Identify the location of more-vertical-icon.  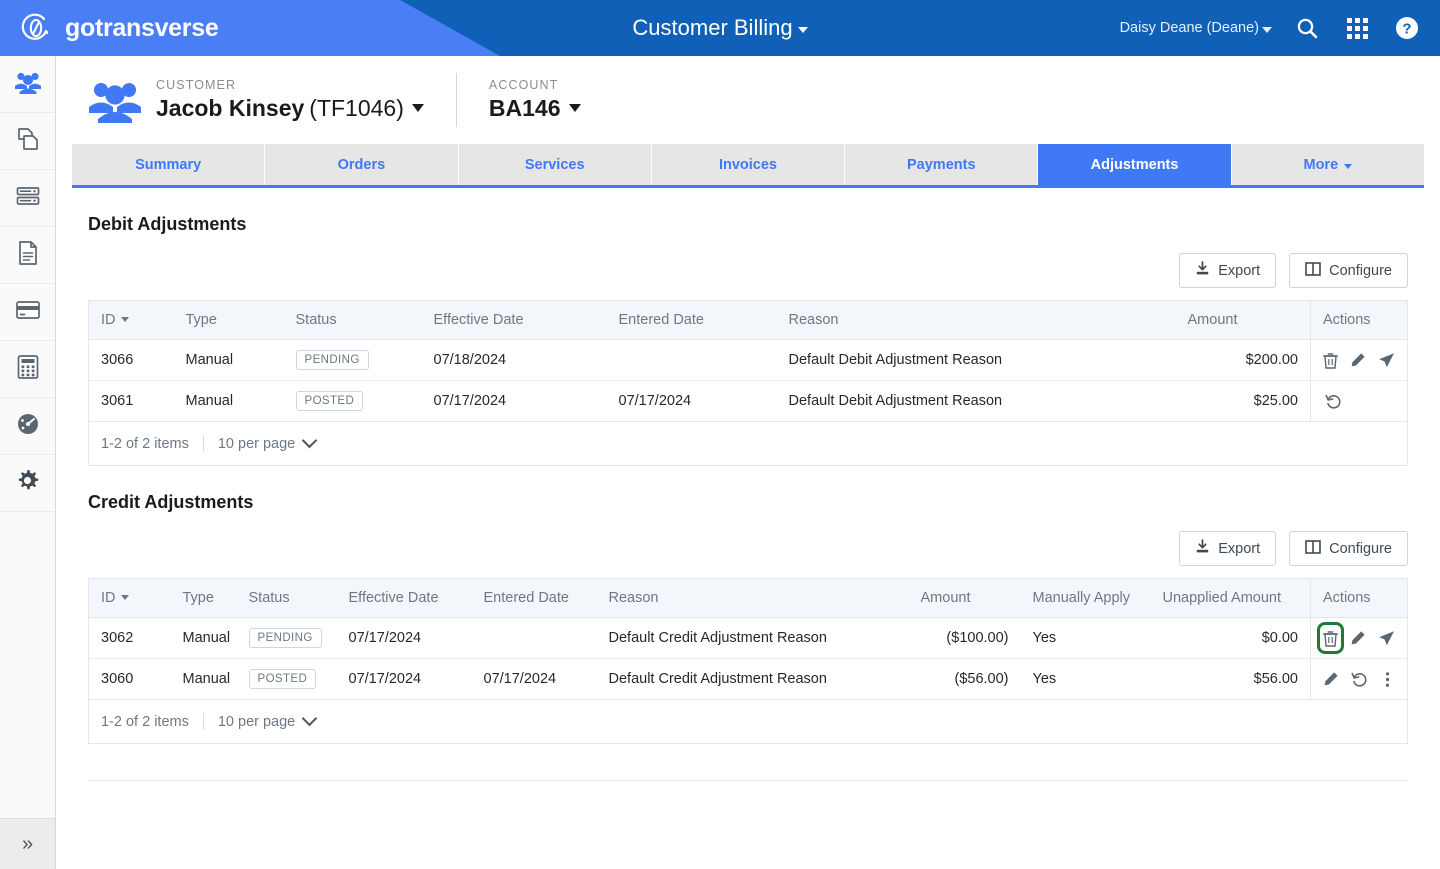
(1387, 679).